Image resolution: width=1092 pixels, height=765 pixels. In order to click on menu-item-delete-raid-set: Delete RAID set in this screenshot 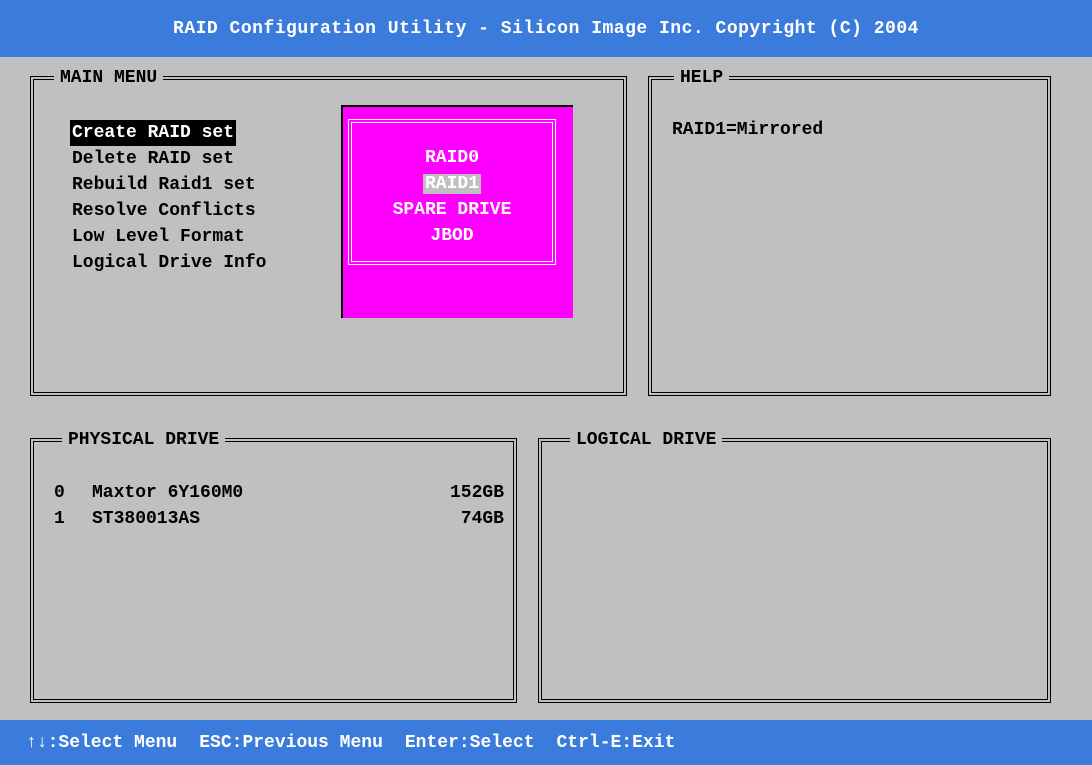, I will do `click(153, 159)`.